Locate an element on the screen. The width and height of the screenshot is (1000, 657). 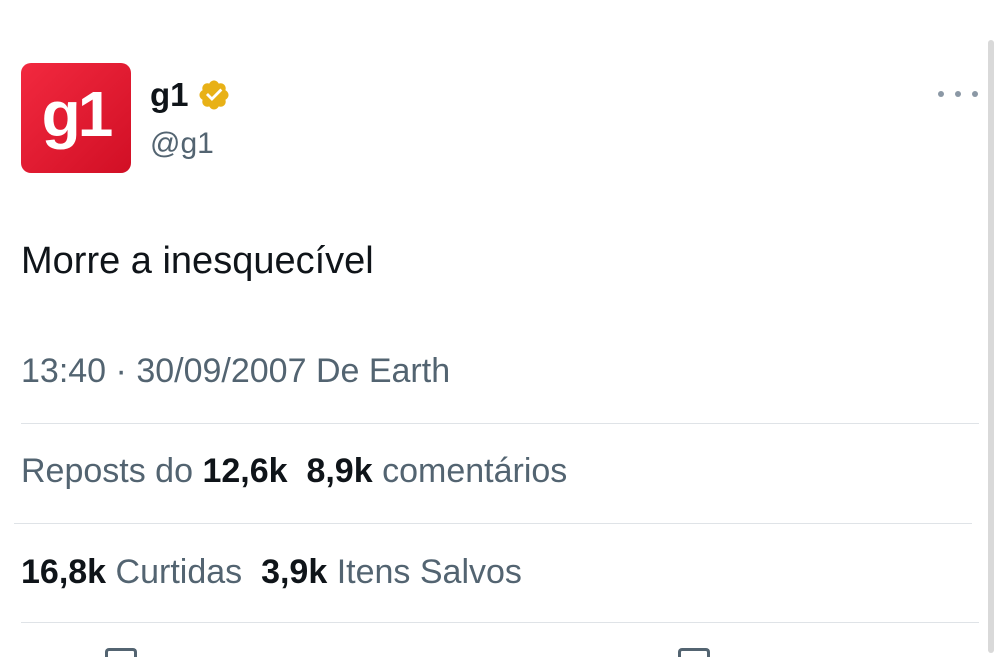
more-options-icon is located at coordinates (958, 94).